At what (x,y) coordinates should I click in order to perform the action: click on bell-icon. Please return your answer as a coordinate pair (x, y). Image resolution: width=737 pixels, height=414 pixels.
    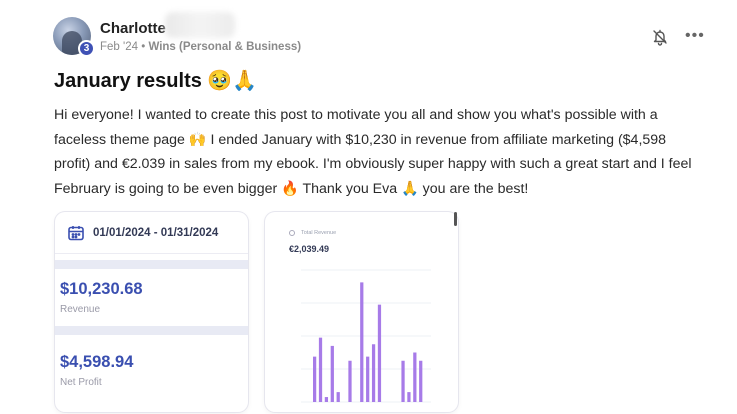
    Looking at the image, I should click on (660, 37).